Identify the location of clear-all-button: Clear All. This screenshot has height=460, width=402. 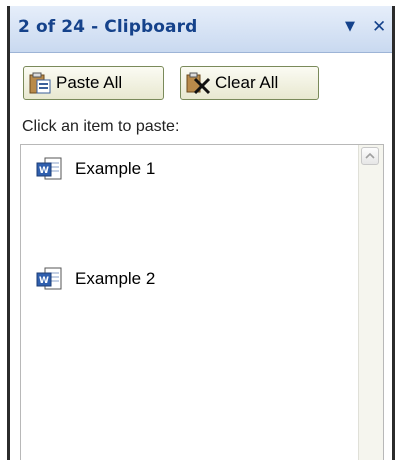
(249, 83).